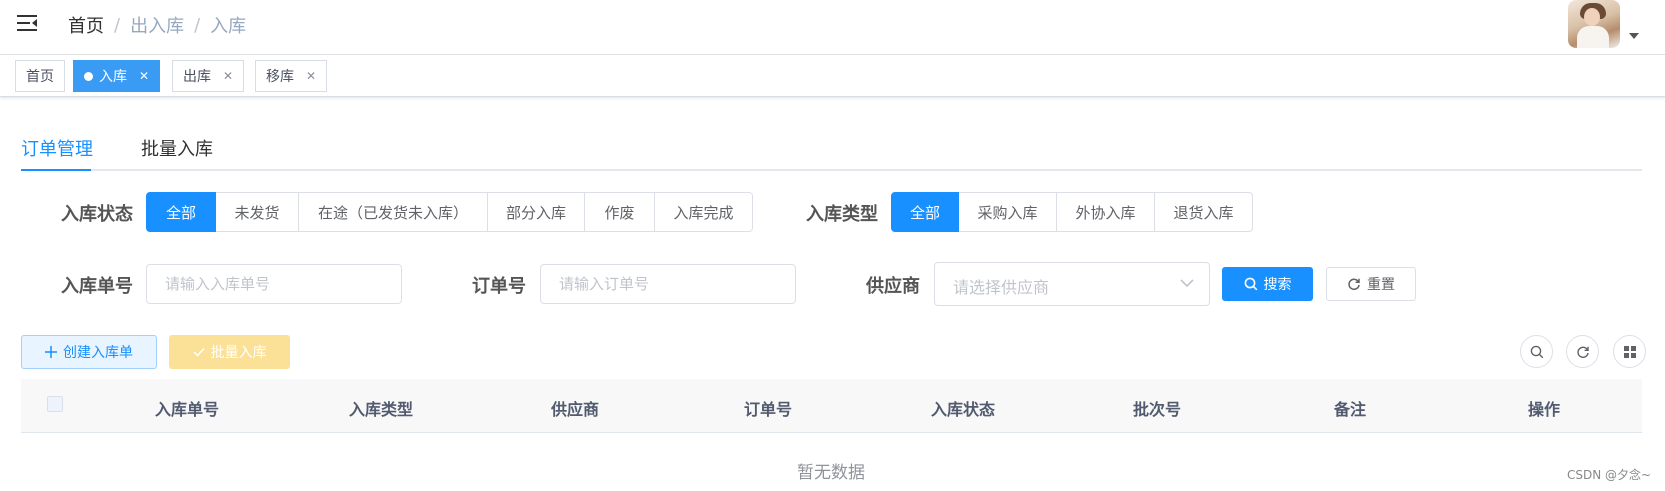 The image size is (1665, 491). I want to click on table-empty-text: 暂无数据, so click(831, 473).